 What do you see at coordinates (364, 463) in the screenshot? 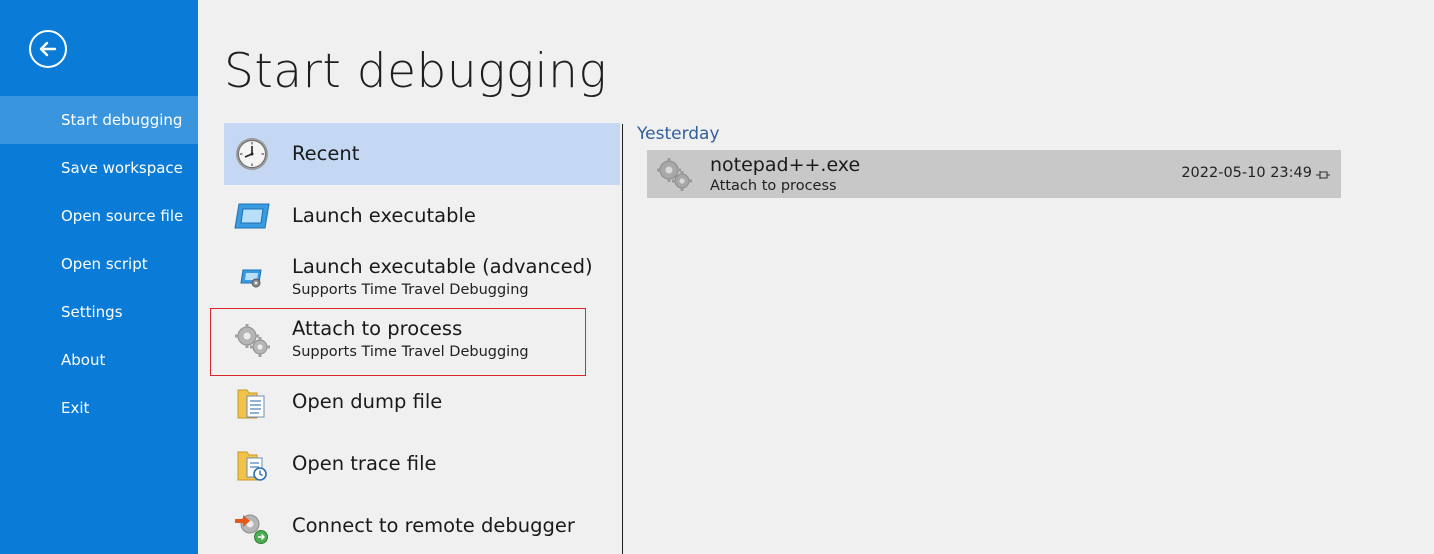
I see `option-label: Open trace file` at bounding box center [364, 463].